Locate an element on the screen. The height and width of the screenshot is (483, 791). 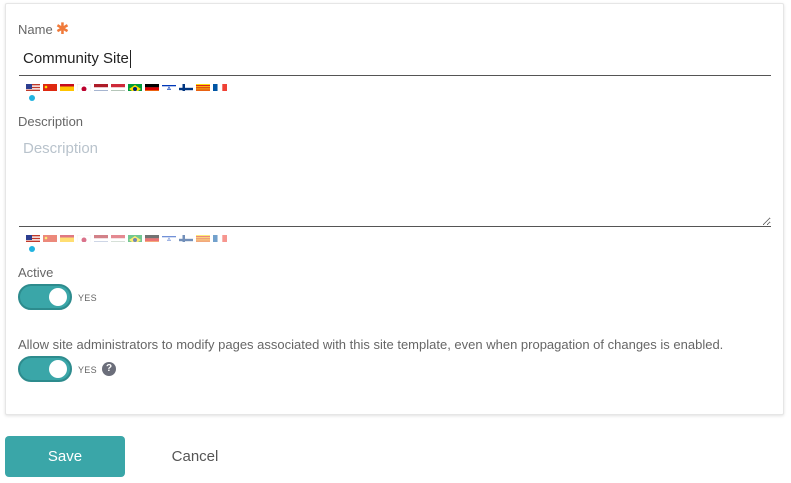
active-state-text: YES is located at coordinates (87, 298).